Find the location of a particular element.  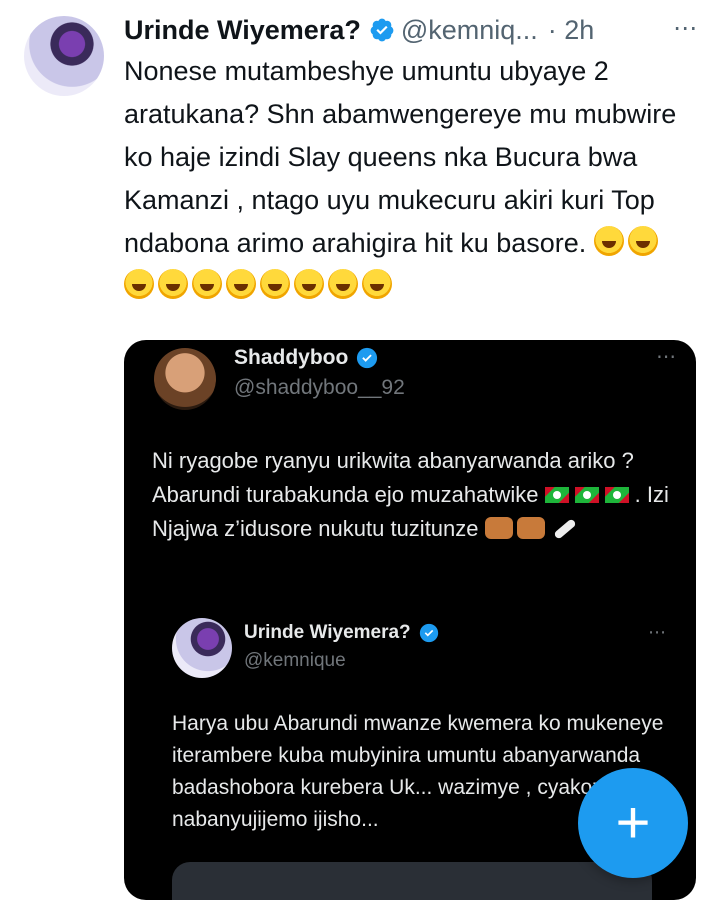

inner-author-avatar is located at coordinates (202, 648).